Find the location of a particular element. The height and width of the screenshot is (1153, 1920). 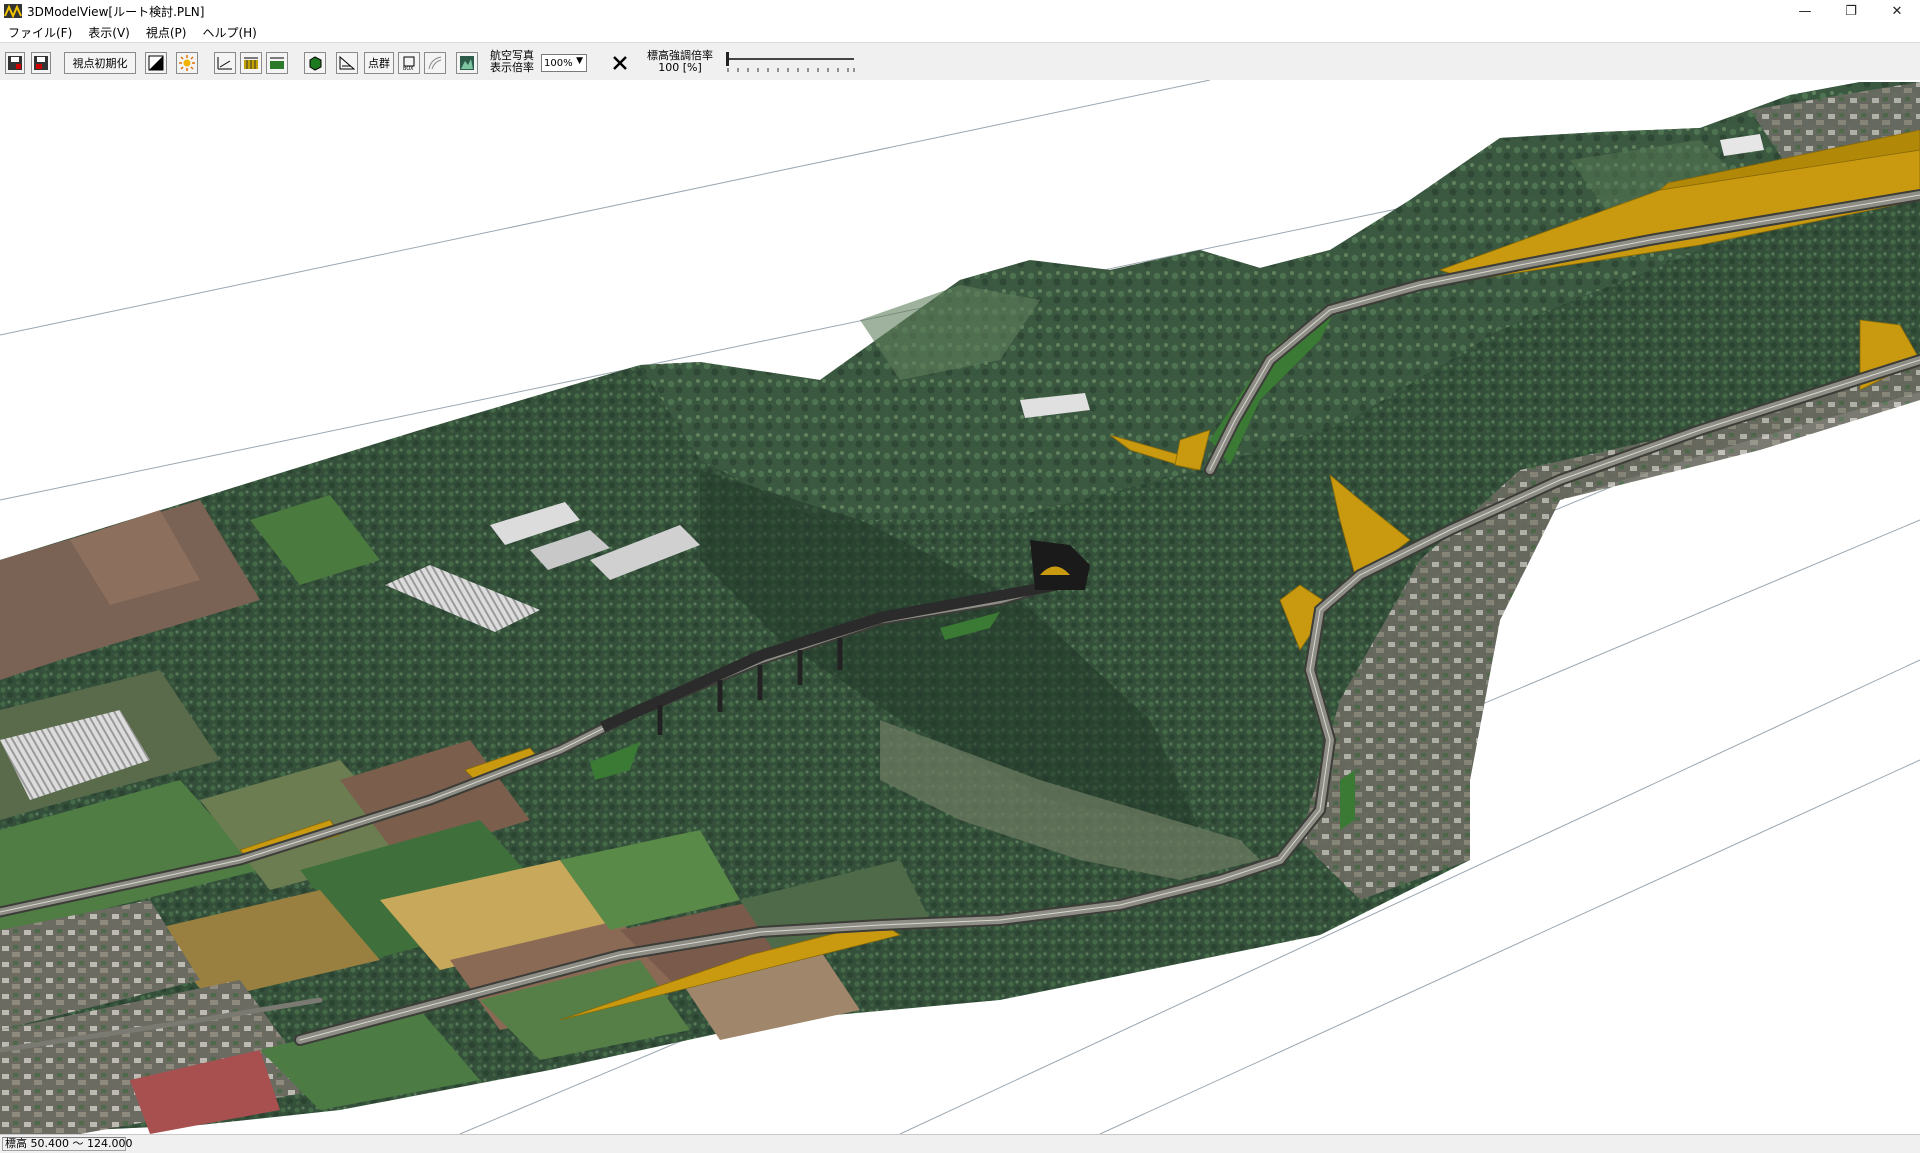

slope-button is located at coordinates (347, 63).